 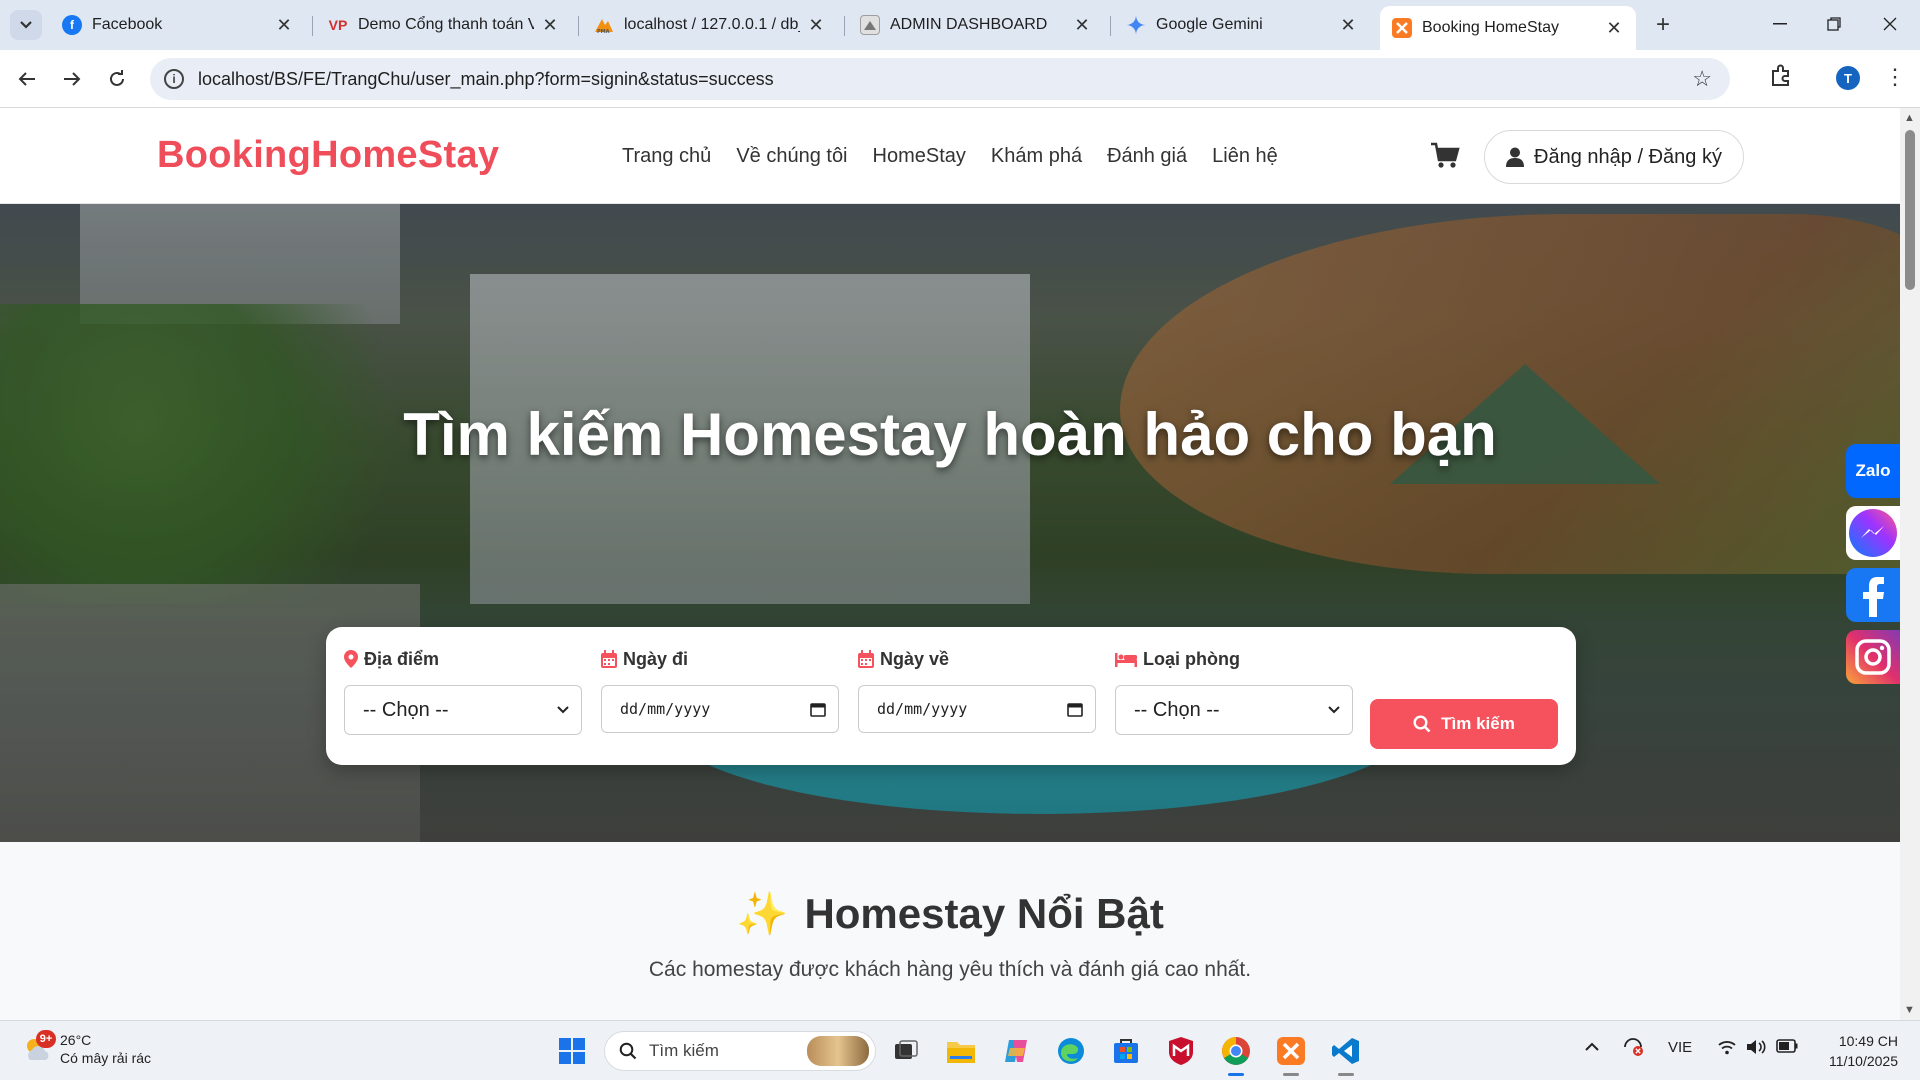 I want to click on nav-reviews: Đánh giá, so click(x=1147, y=156).